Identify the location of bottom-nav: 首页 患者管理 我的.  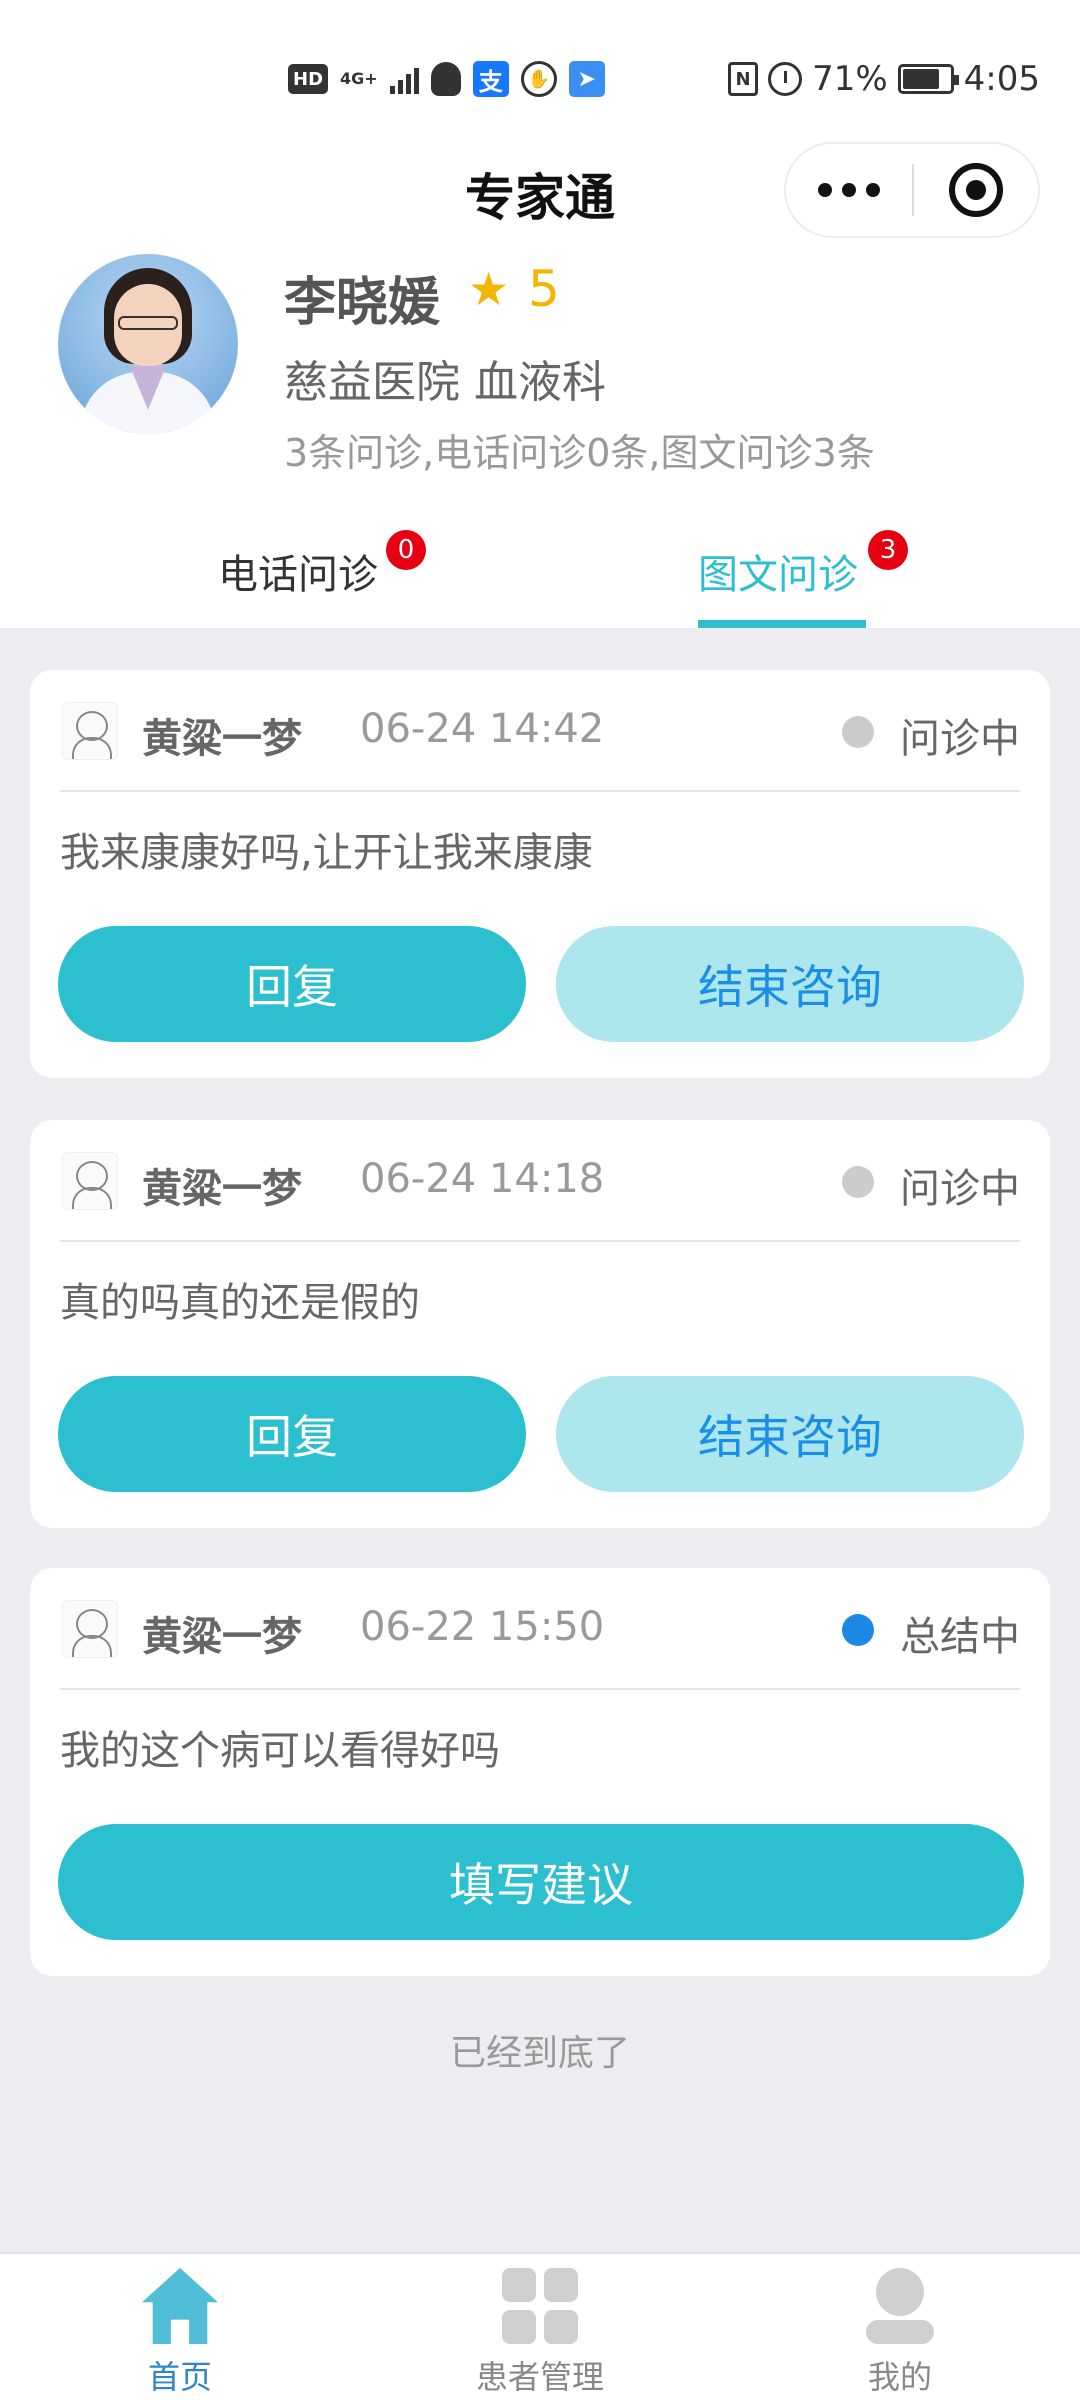
(540, 2326).